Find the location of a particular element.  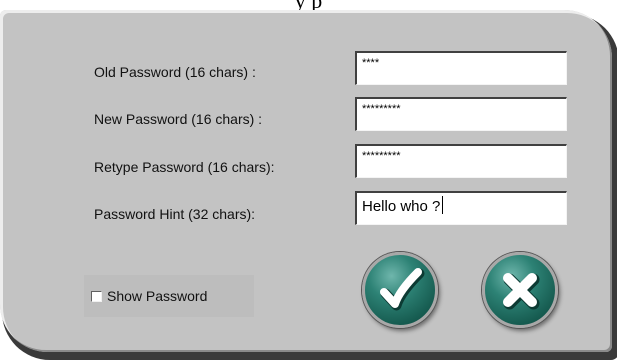

show-password-toggle: Show Password is located at coordinates (169, 296).